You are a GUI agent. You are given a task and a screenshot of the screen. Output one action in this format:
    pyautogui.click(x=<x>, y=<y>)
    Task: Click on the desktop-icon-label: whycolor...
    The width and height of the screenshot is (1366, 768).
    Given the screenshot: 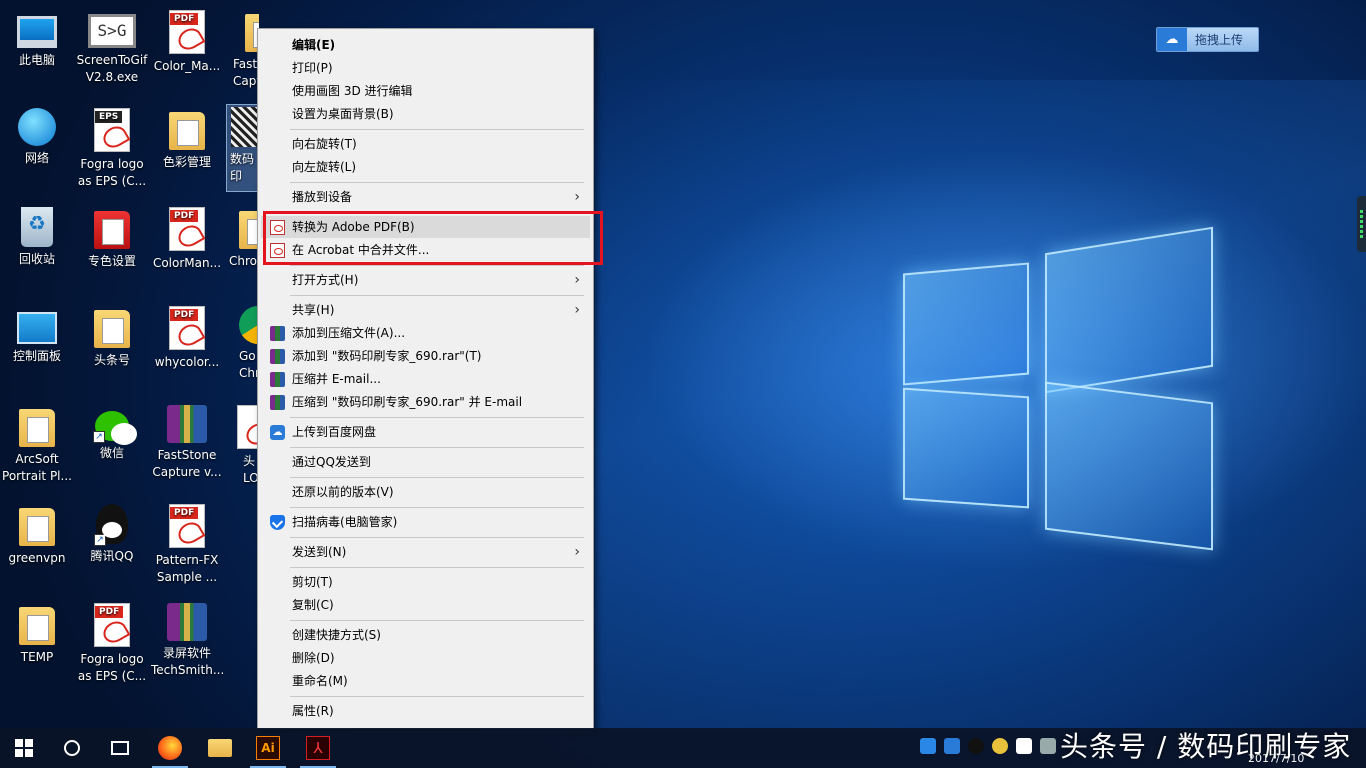 What is the action you would take?
    pyautogui.click(x=187, y=362)
    